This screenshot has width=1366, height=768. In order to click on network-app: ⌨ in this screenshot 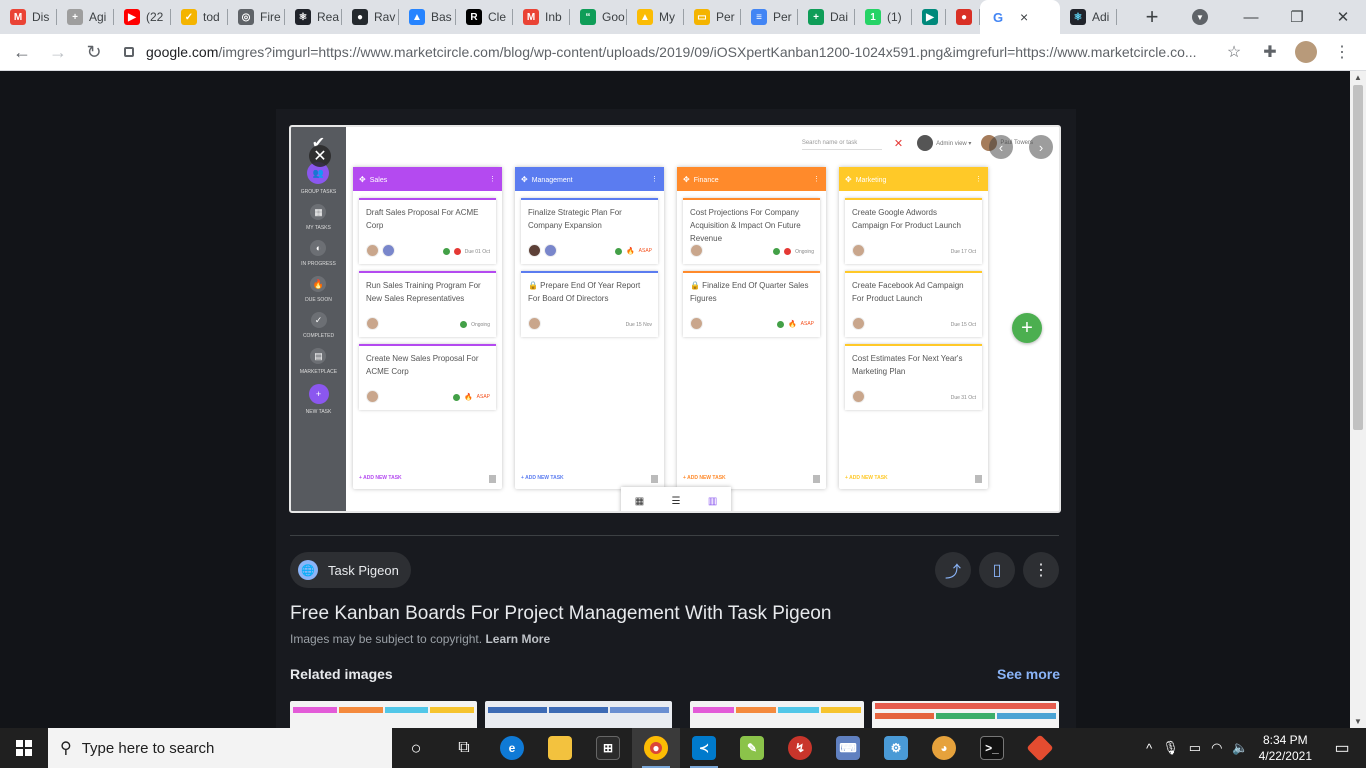, I will do `click(848, 748)`.